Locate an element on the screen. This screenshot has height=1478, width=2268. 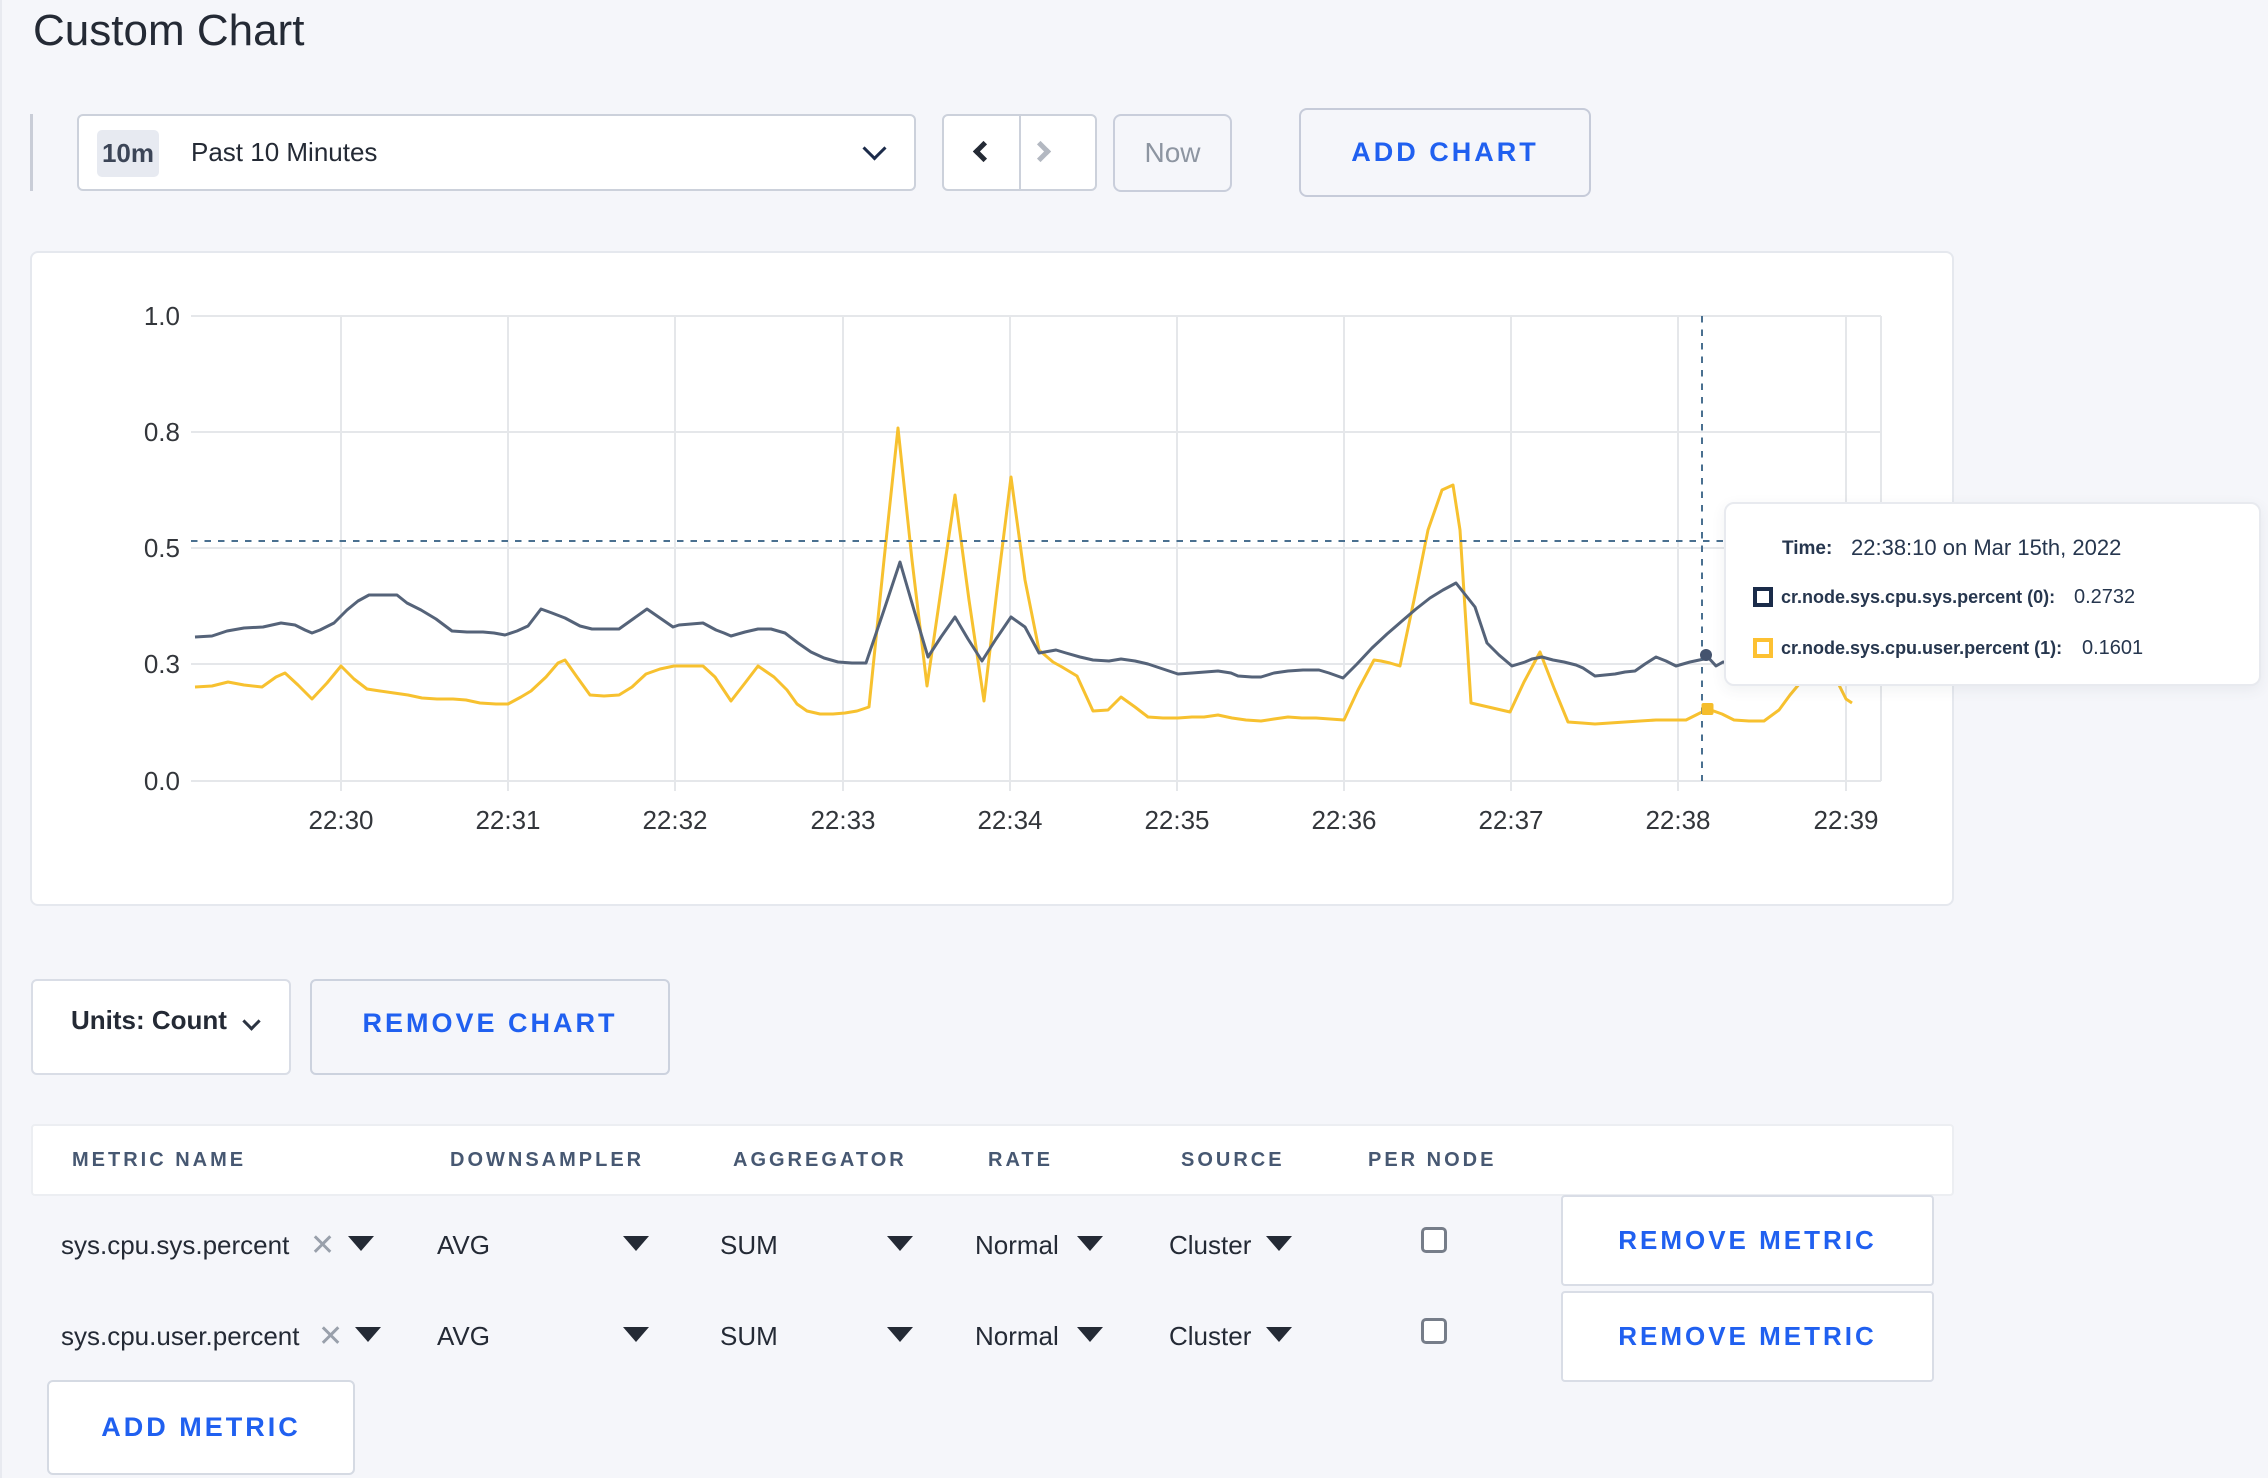
svg-text: 22:34 is located at coordinates (1009, 820).